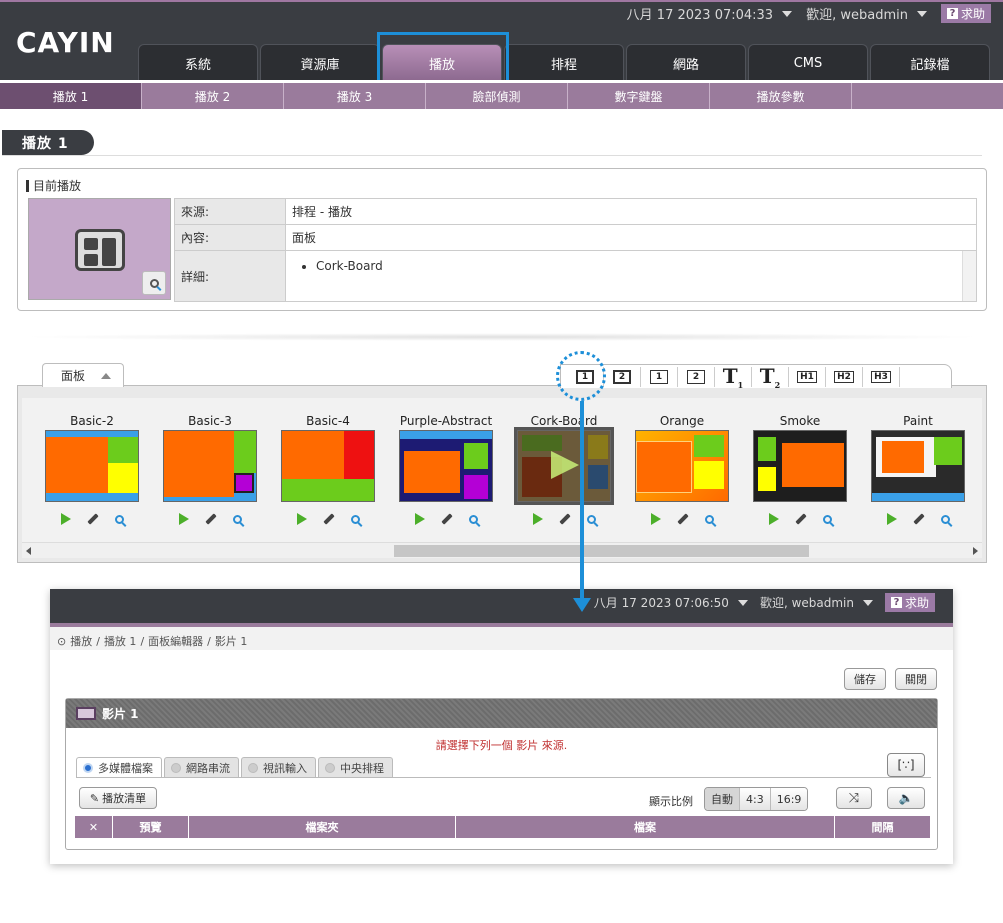 The image size is (1003, 923). What do you see at coordinates (787, 13) in the screenshot?
I see `datetime-dropdown-icon` at bounding box center [787, 13].